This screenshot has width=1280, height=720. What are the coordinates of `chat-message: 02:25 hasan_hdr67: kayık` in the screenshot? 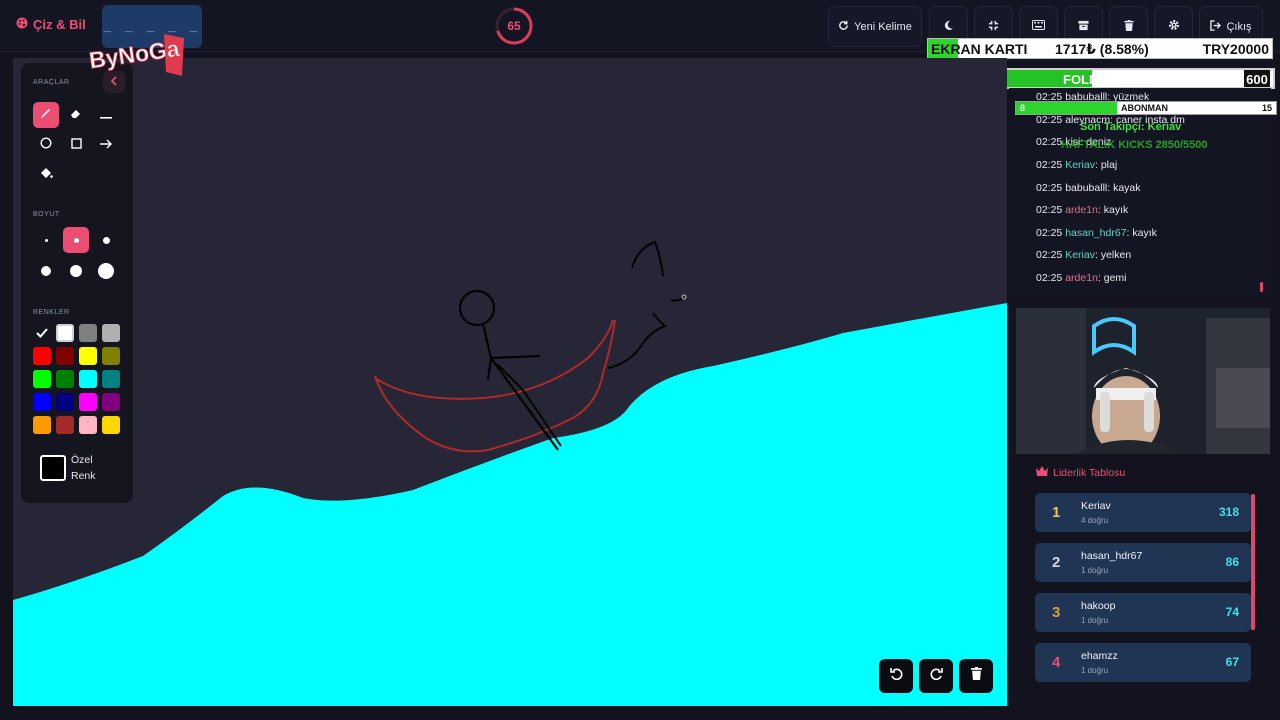 It's located at (1096, 233).